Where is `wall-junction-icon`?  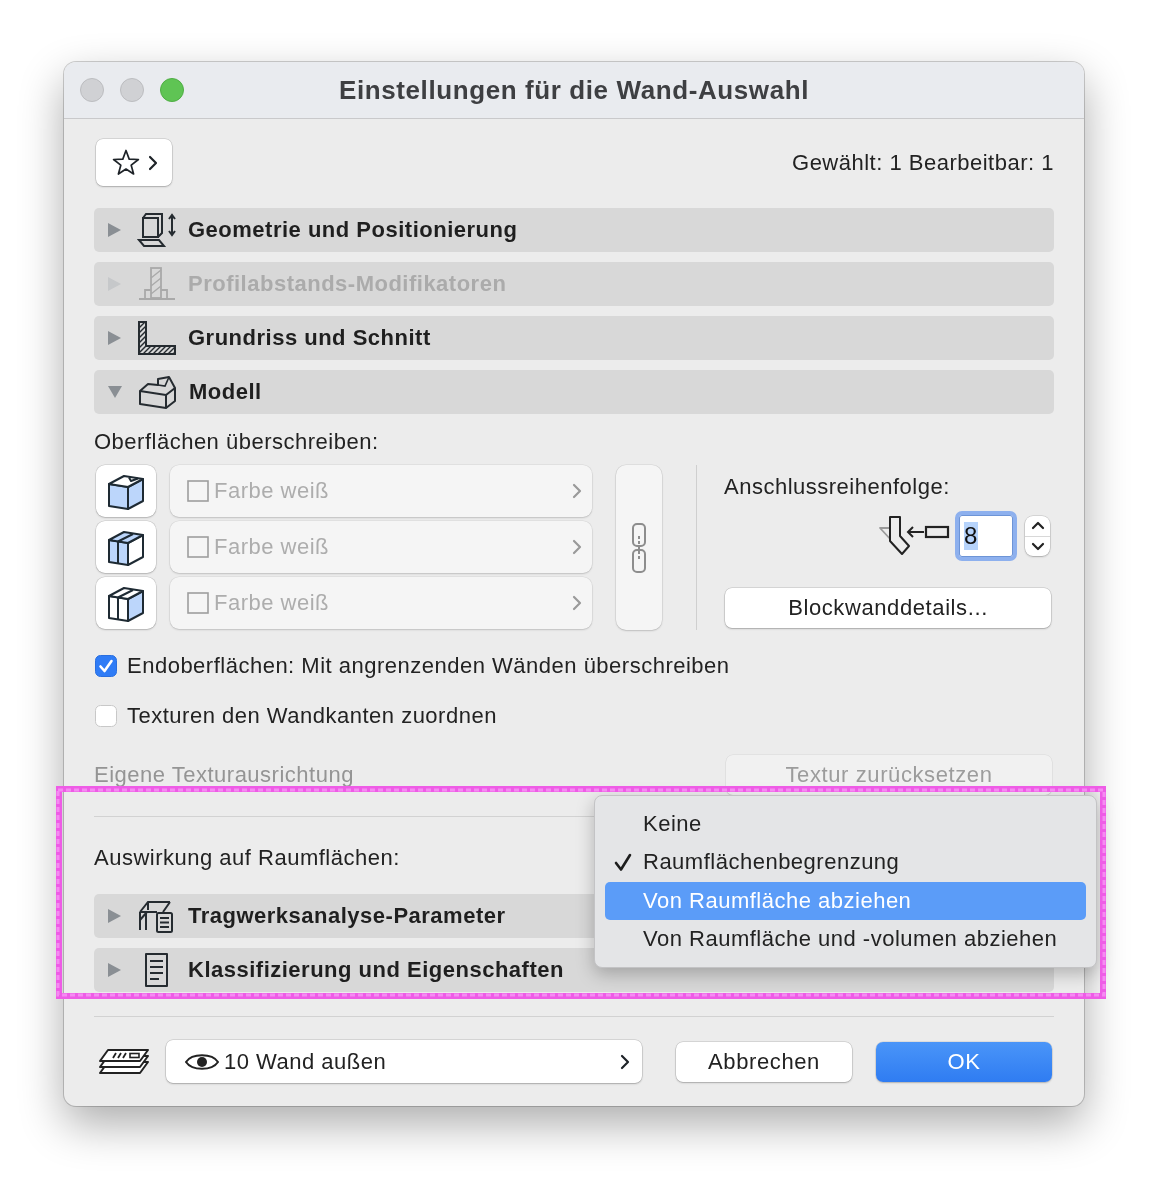 wall-junction-icon is located at coordinates (914, 536).